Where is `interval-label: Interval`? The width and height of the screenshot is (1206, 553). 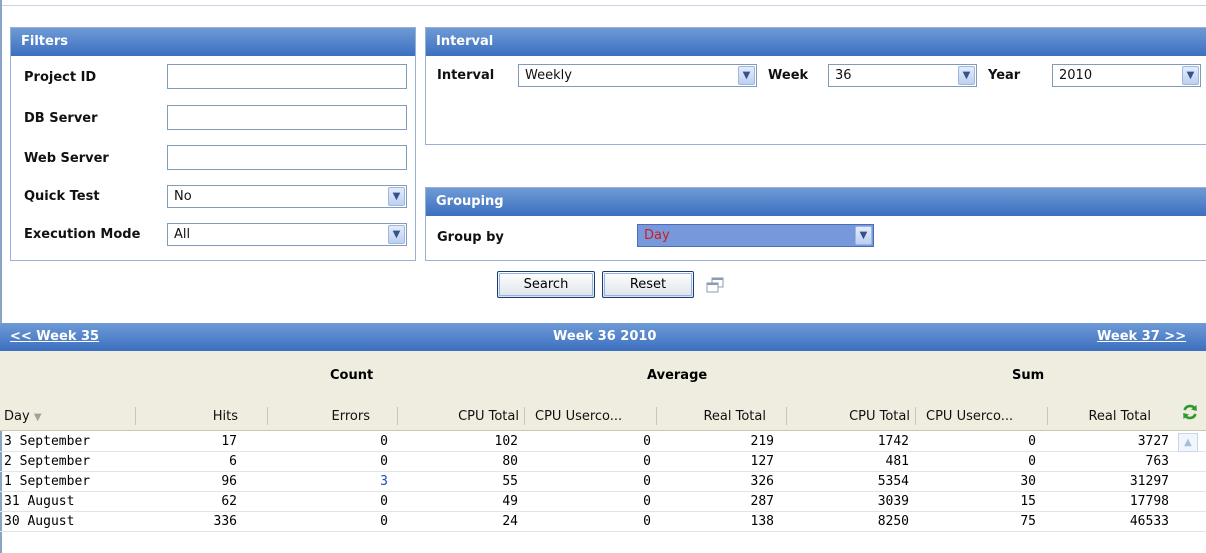
interval-label: Interval is located at coordinates (466, 75).